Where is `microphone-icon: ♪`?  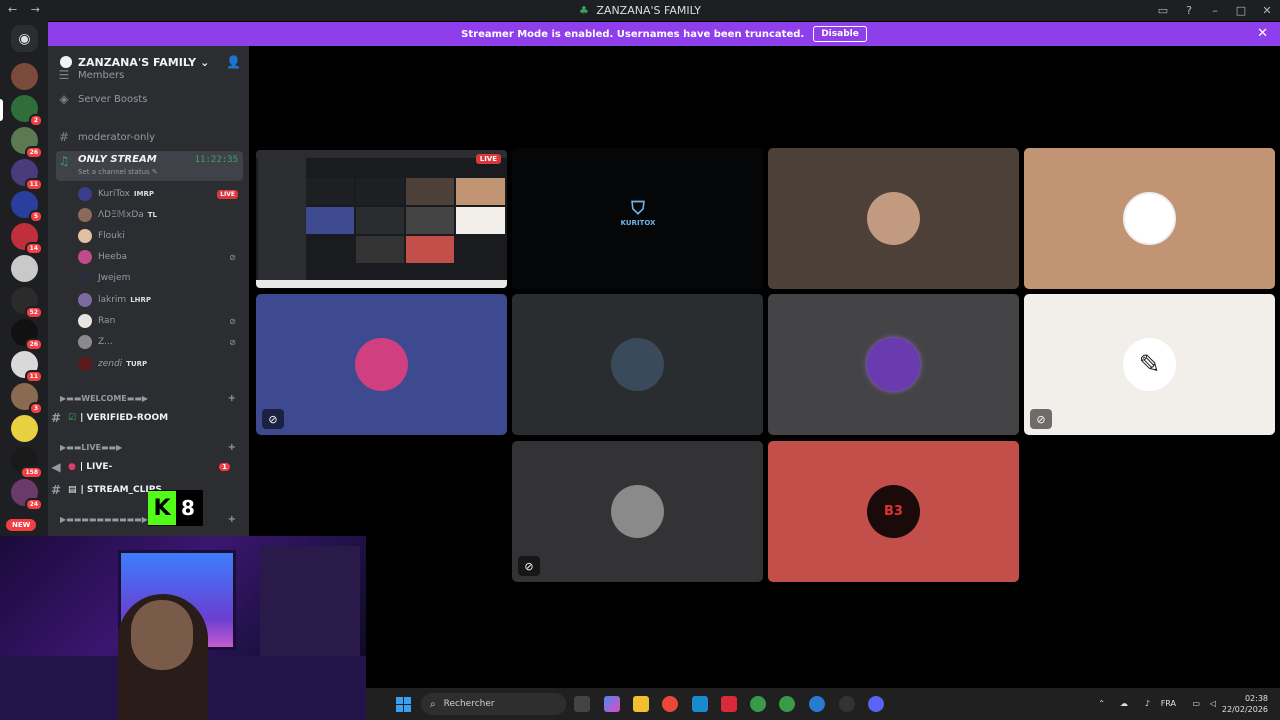 microphone-icon: ♪ is located at coordinates (1147, 703).